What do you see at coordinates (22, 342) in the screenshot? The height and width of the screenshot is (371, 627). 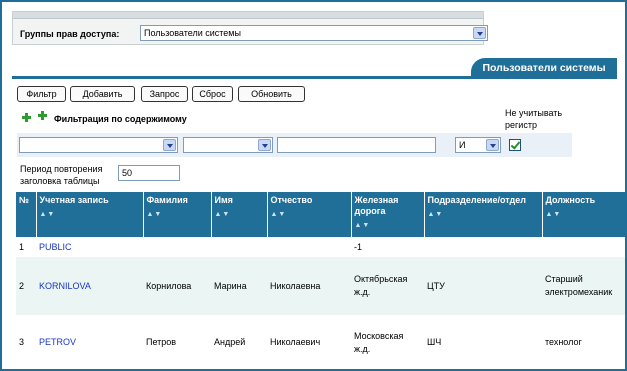 I see `cell-num: 3` at bounding box center [22, 342].